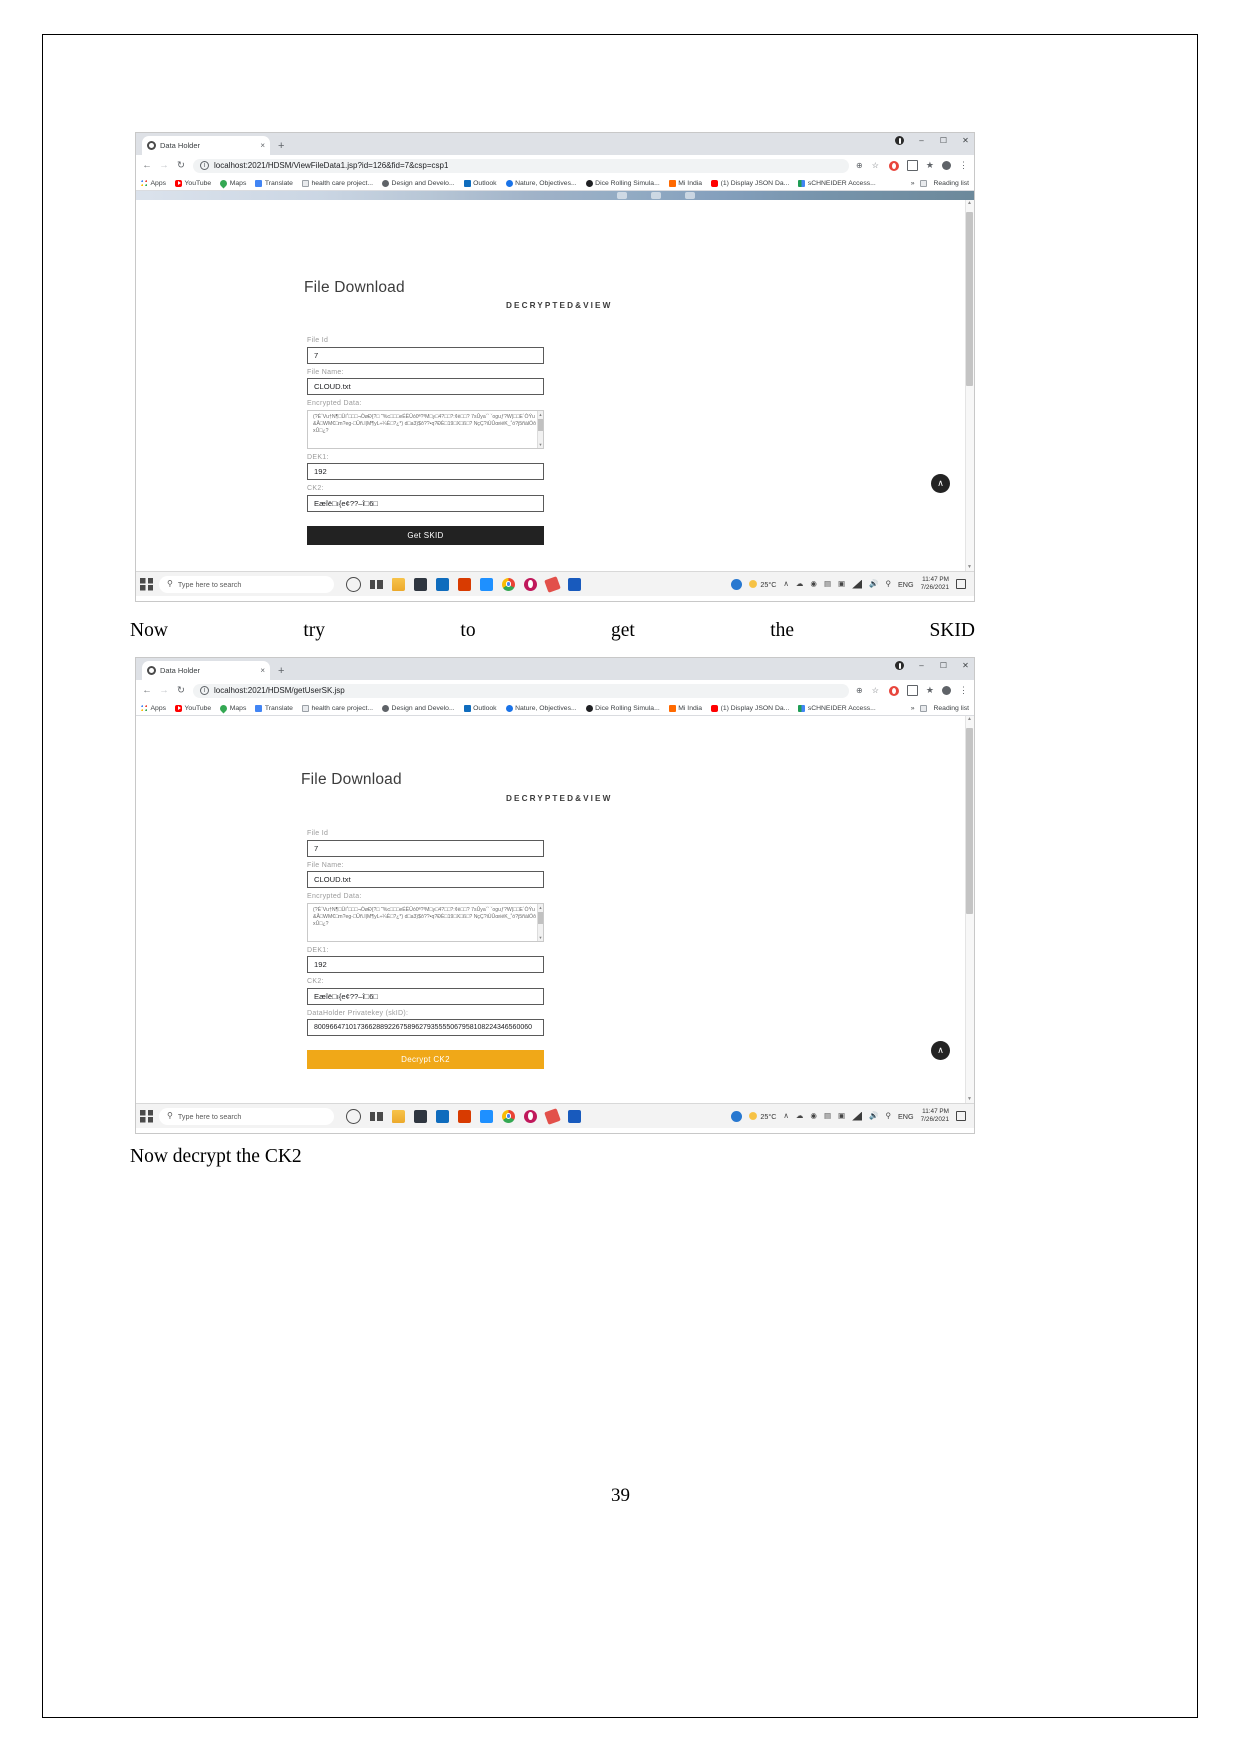 This screenshot has width=1241, height=1754. I want to click on dek1-input: 192, so click(425, 964).